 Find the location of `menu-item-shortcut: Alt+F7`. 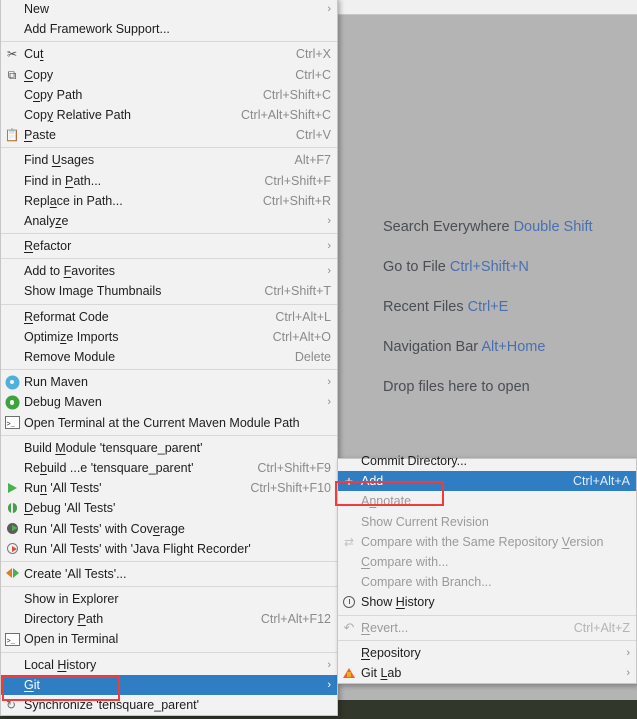

menu-item-shortcut: Alt+F7 is located at coordinates (312, 160).